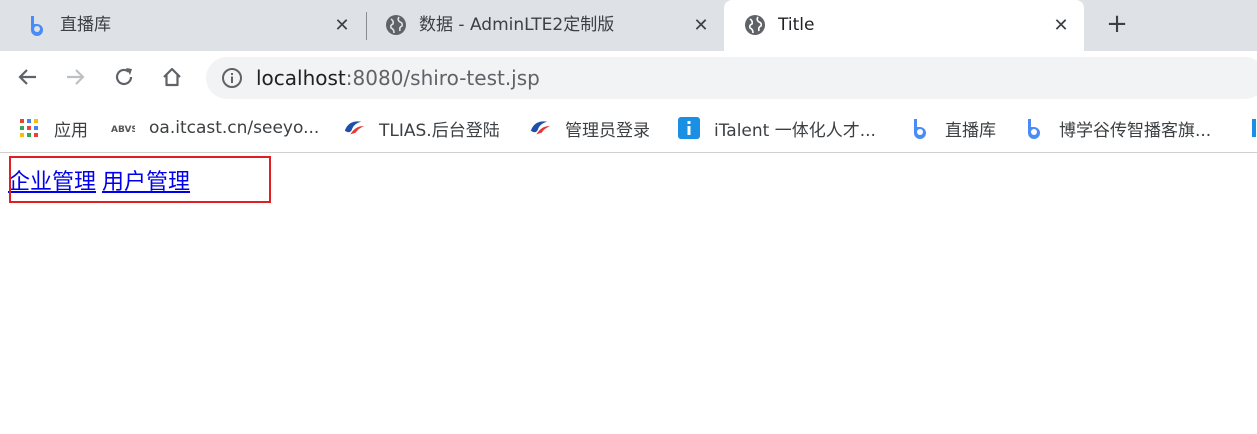 The image size is (1257, 434). I want to click on tab-strip: 直播库 ✕ 数据 - AdminLTE2定制版 ✕ Title ✕ +, so click(628, 25).